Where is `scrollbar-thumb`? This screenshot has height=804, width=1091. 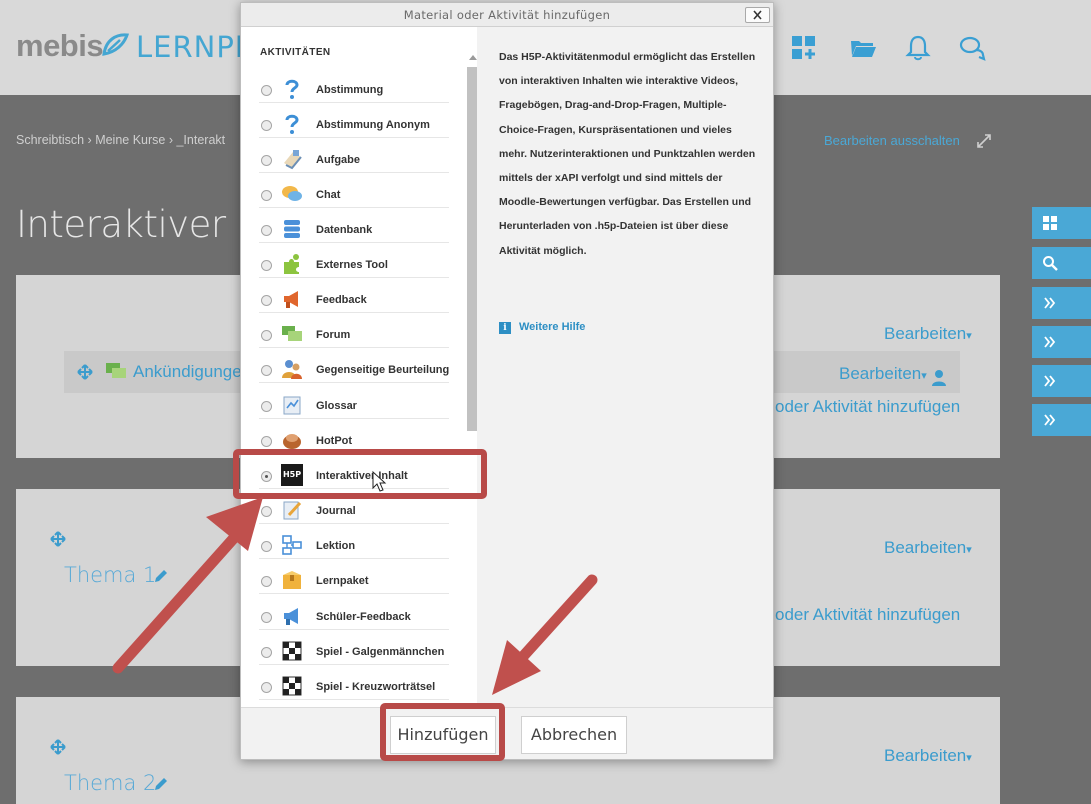 scrollbar-thumb is located at coordinates (472, 249).